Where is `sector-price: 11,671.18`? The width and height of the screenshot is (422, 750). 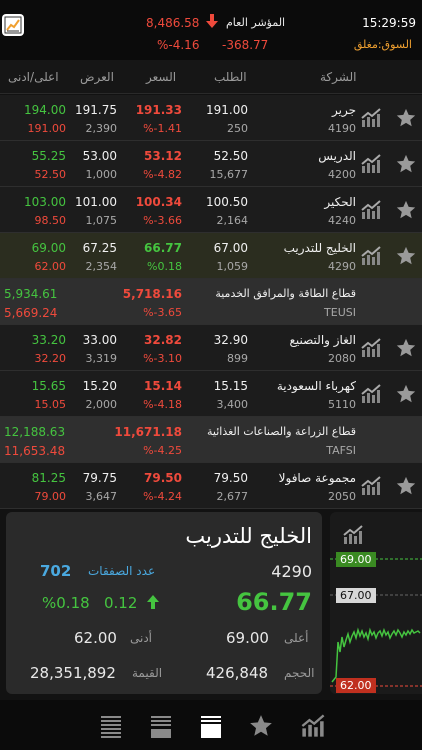
sector-price: 11,671.18 is located at coordinates (148, 432).